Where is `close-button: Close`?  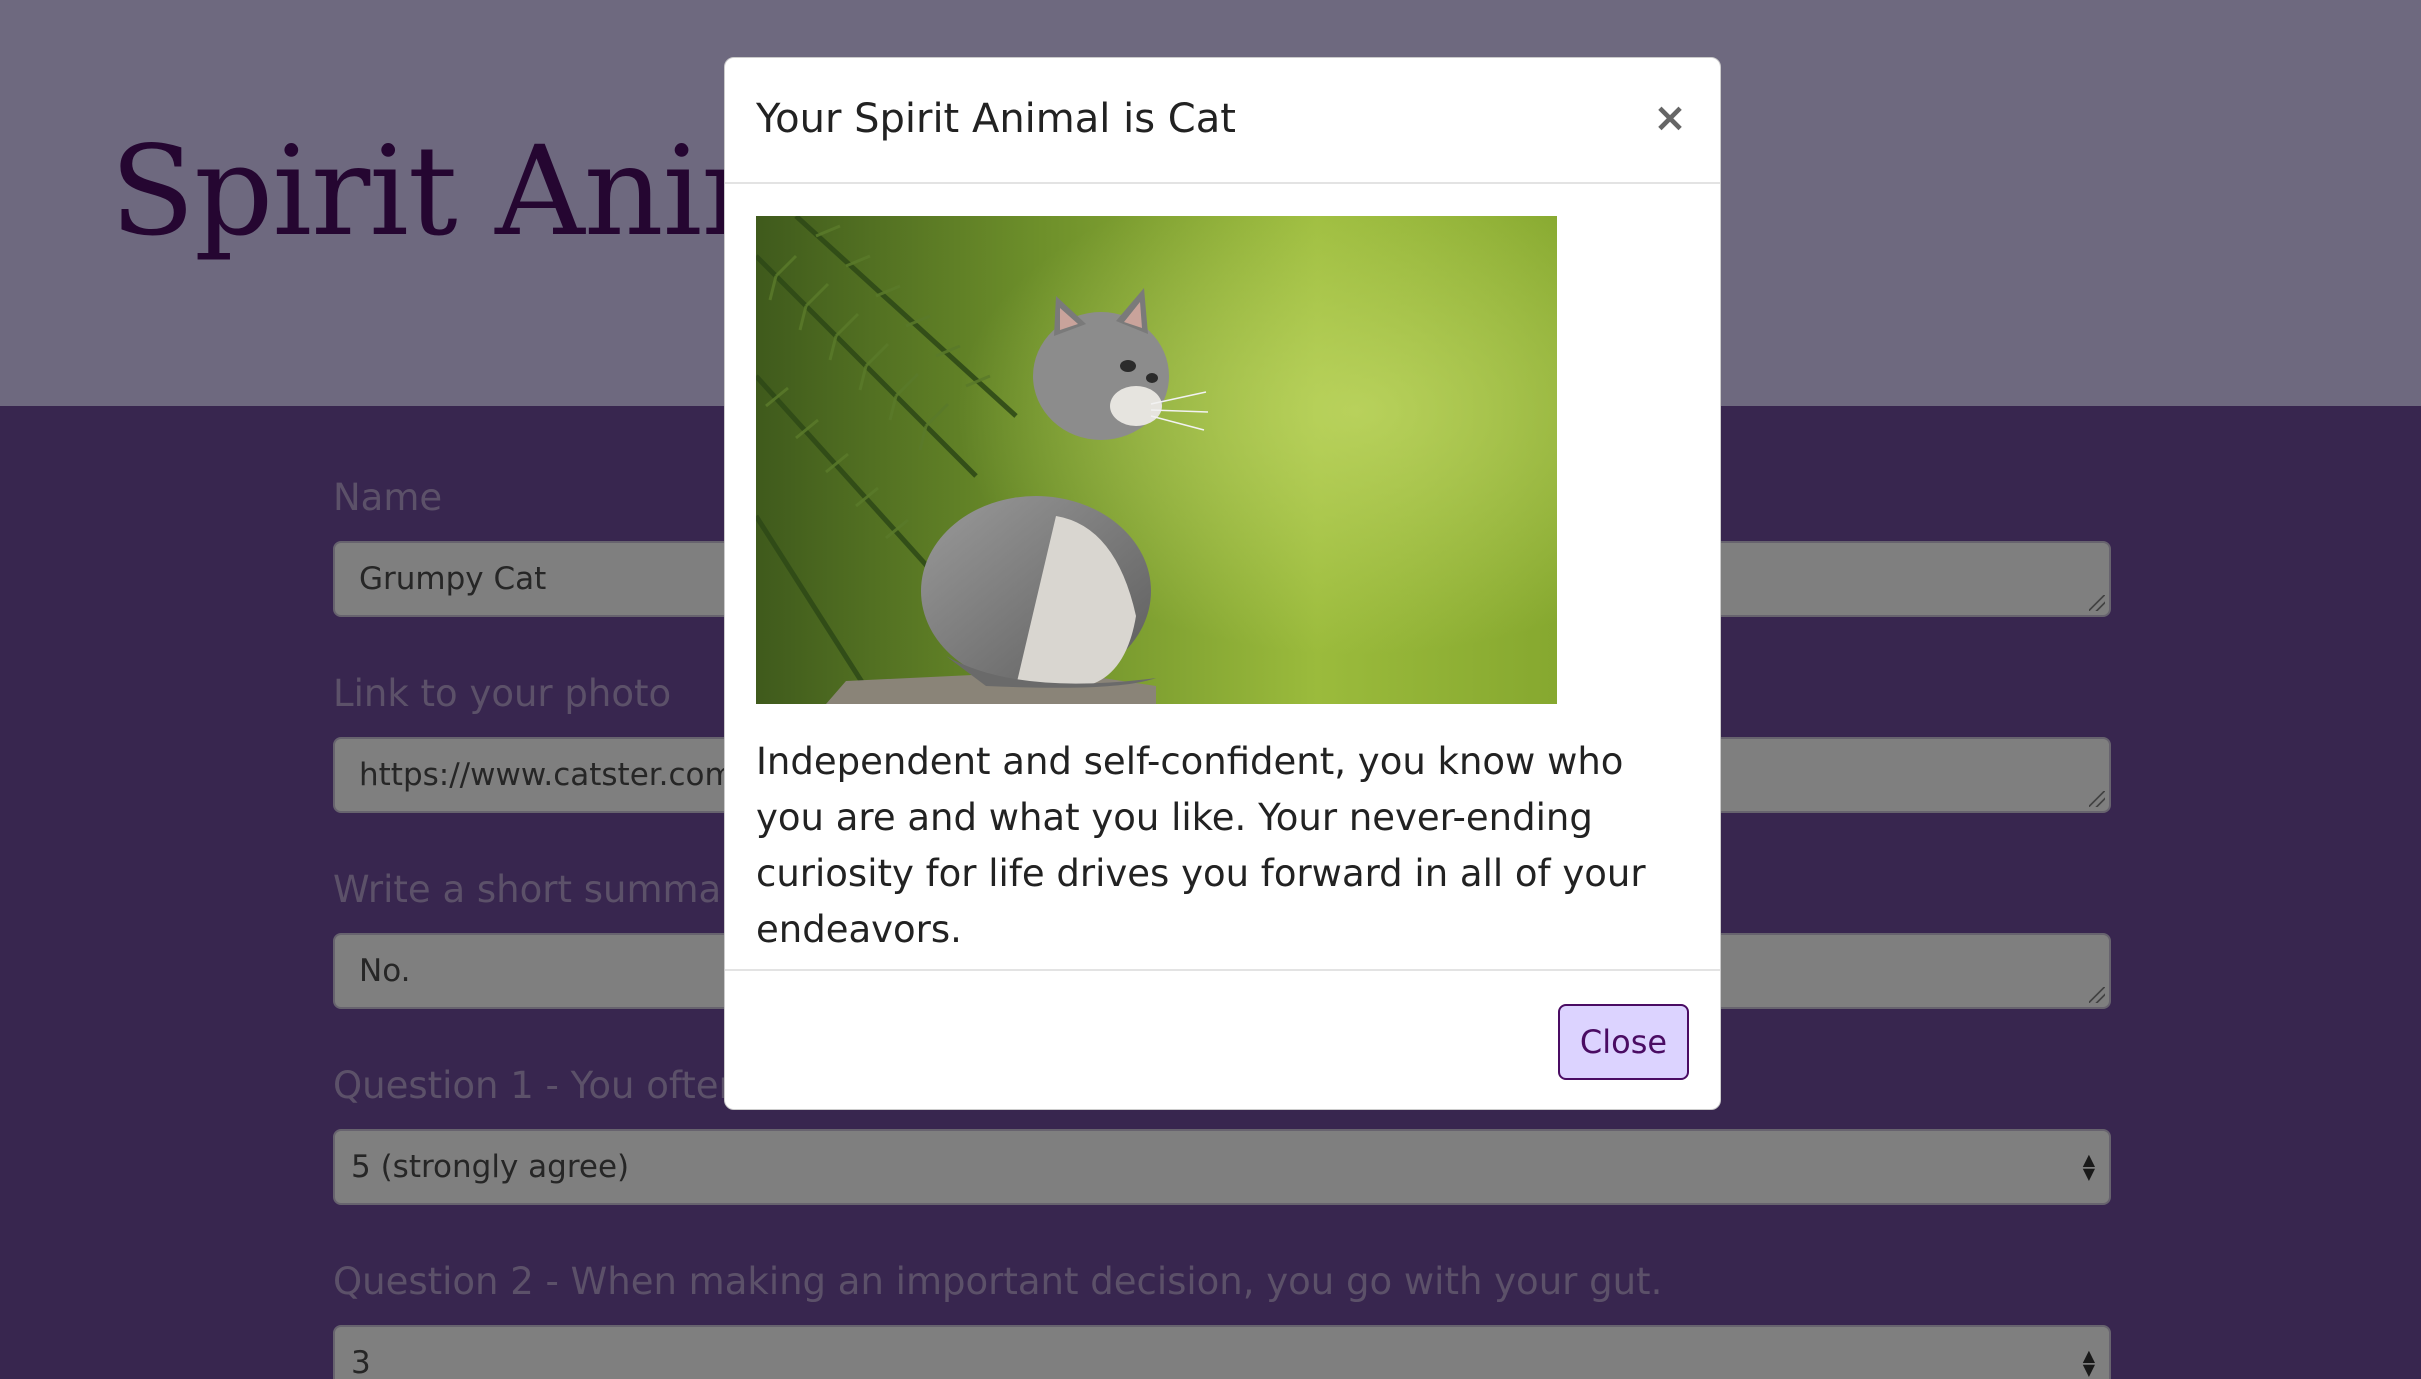
close-button: Close is located at coordinates (1623, 1042).